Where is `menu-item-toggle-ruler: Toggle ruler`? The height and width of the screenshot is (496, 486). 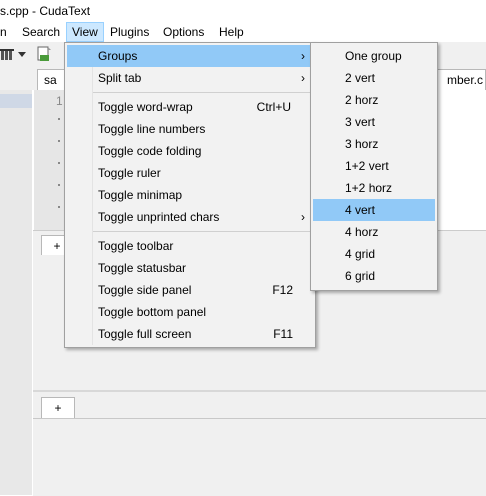
menu-item-toggle-ruler: Toggle ruler is located at coordinates (190, 173).